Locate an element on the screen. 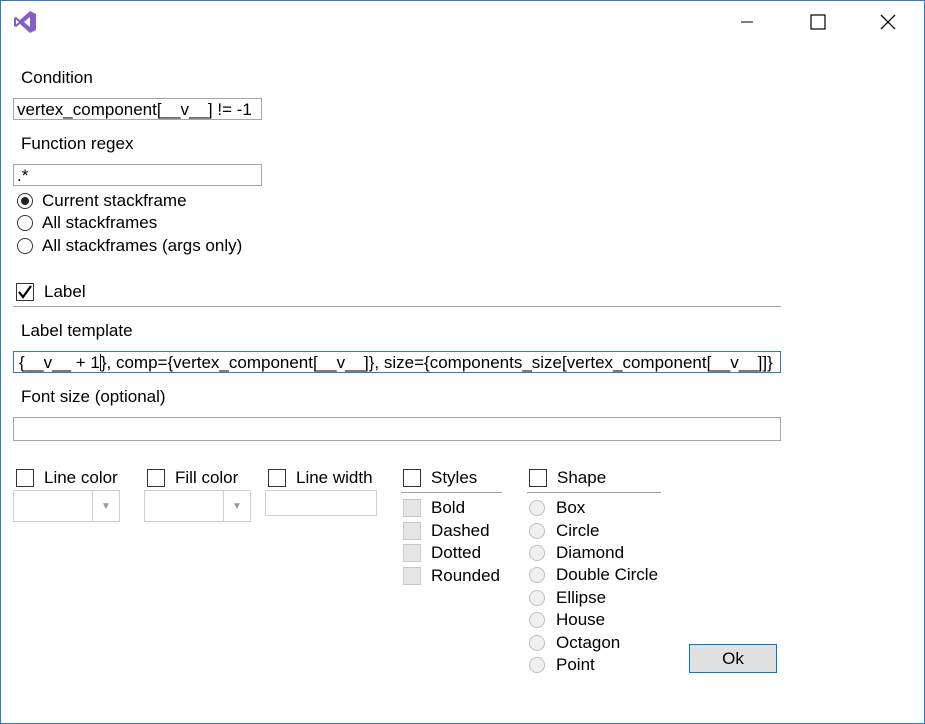 The image size is (925, 724). label-template-text-before: {__v__ + 1 is located at coordinates (59, 362).